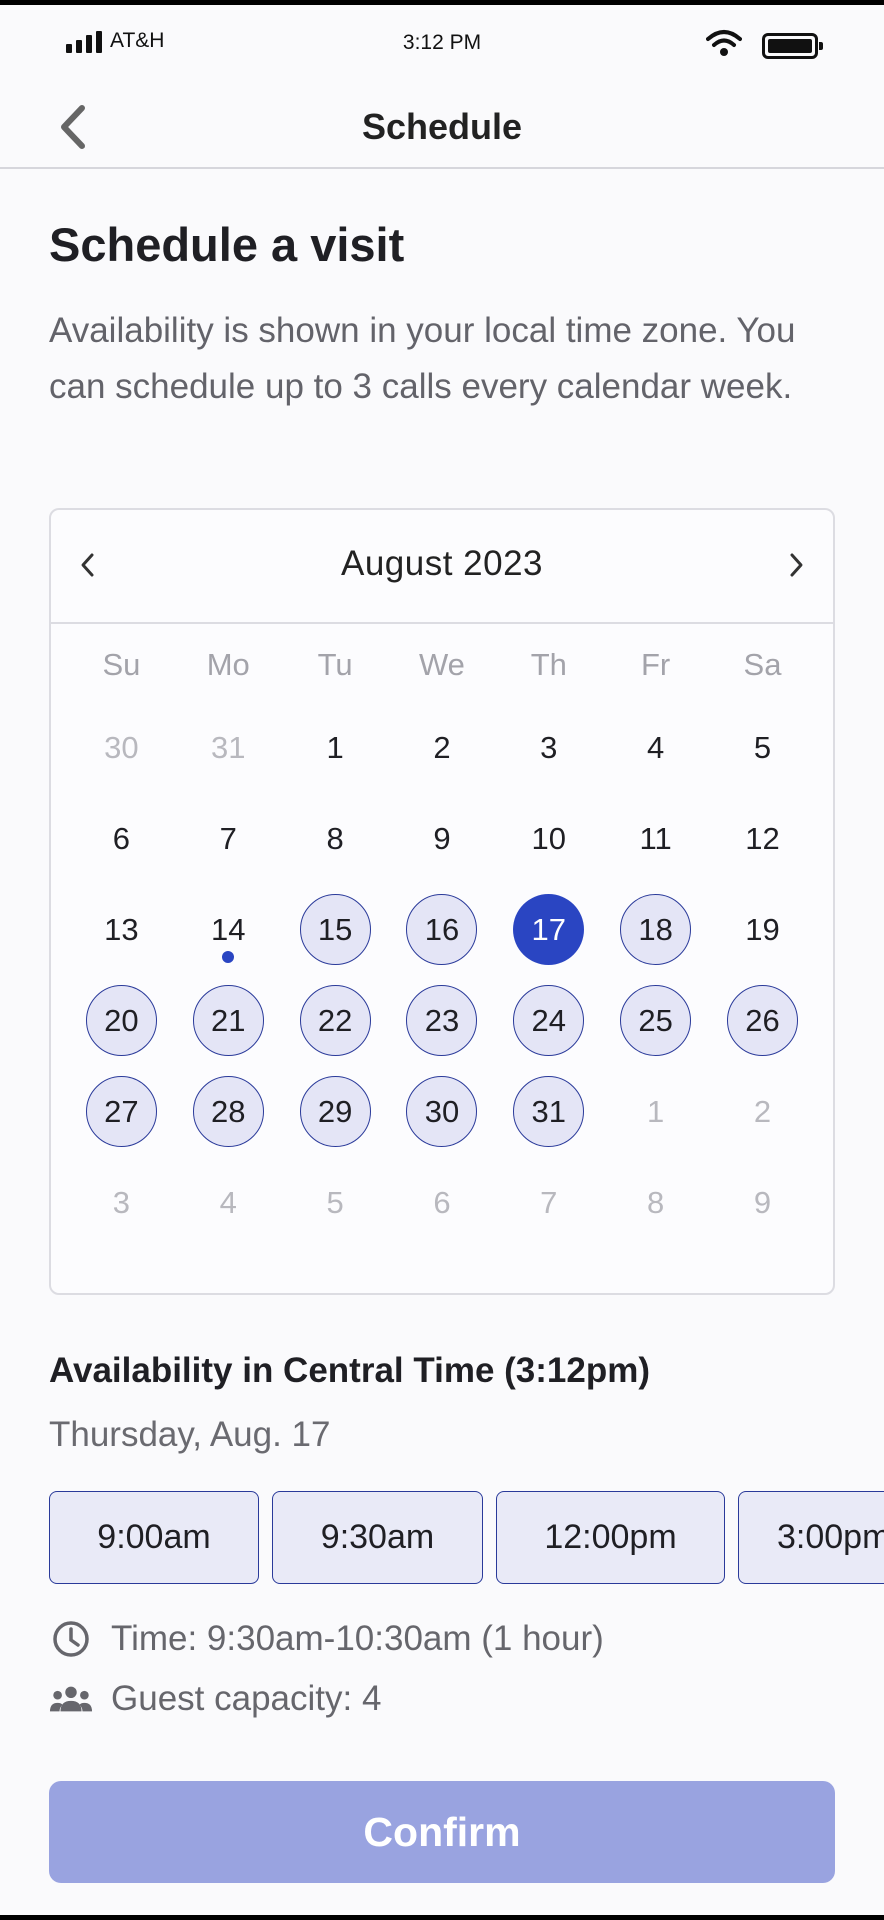  I want to click on time-slot-list: 9:00am 9:30am 12:00pm 3:00pm, so click(466, 1537).